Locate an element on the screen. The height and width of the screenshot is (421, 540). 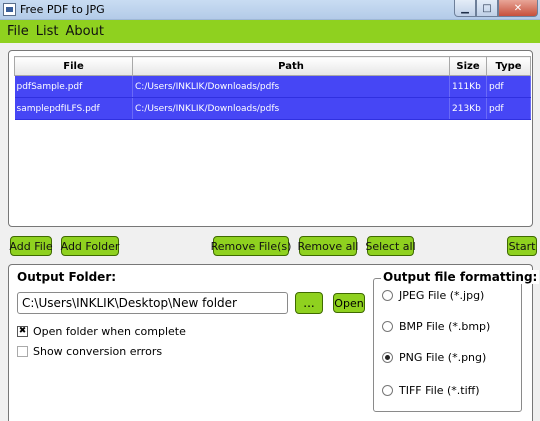
minimize-button: ▁ is located at coordinates (465, 8).